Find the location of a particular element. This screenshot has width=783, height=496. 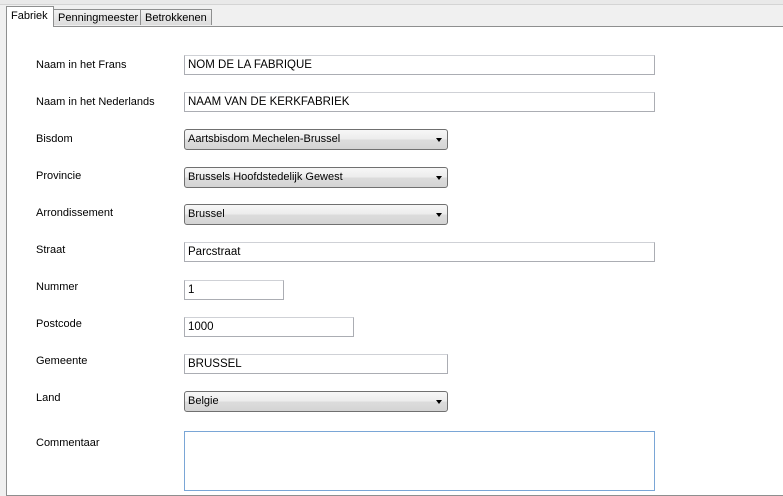

tab-betrokkenen: Betrokkenen is located at coordinates (176, 17).